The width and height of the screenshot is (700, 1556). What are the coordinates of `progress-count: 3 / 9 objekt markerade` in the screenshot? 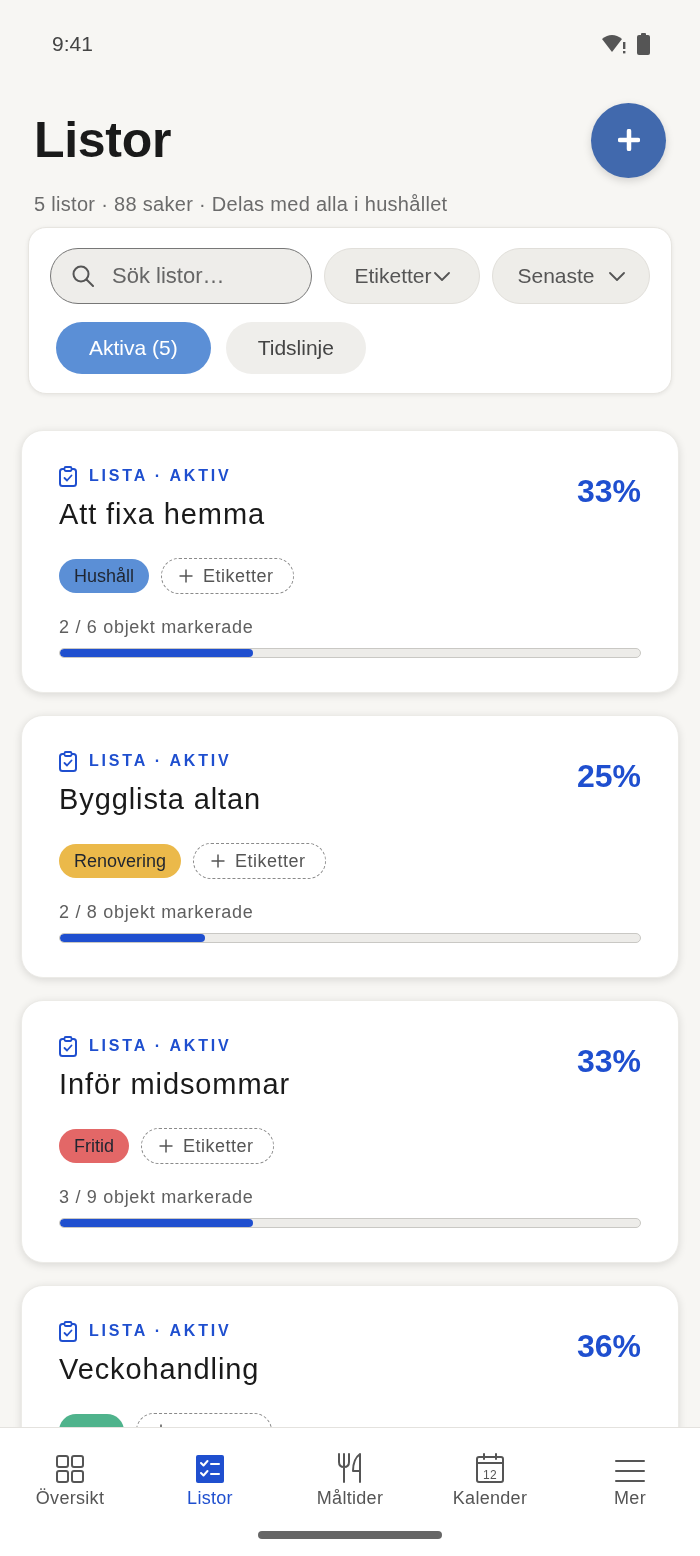 It's located at (157, 1197).